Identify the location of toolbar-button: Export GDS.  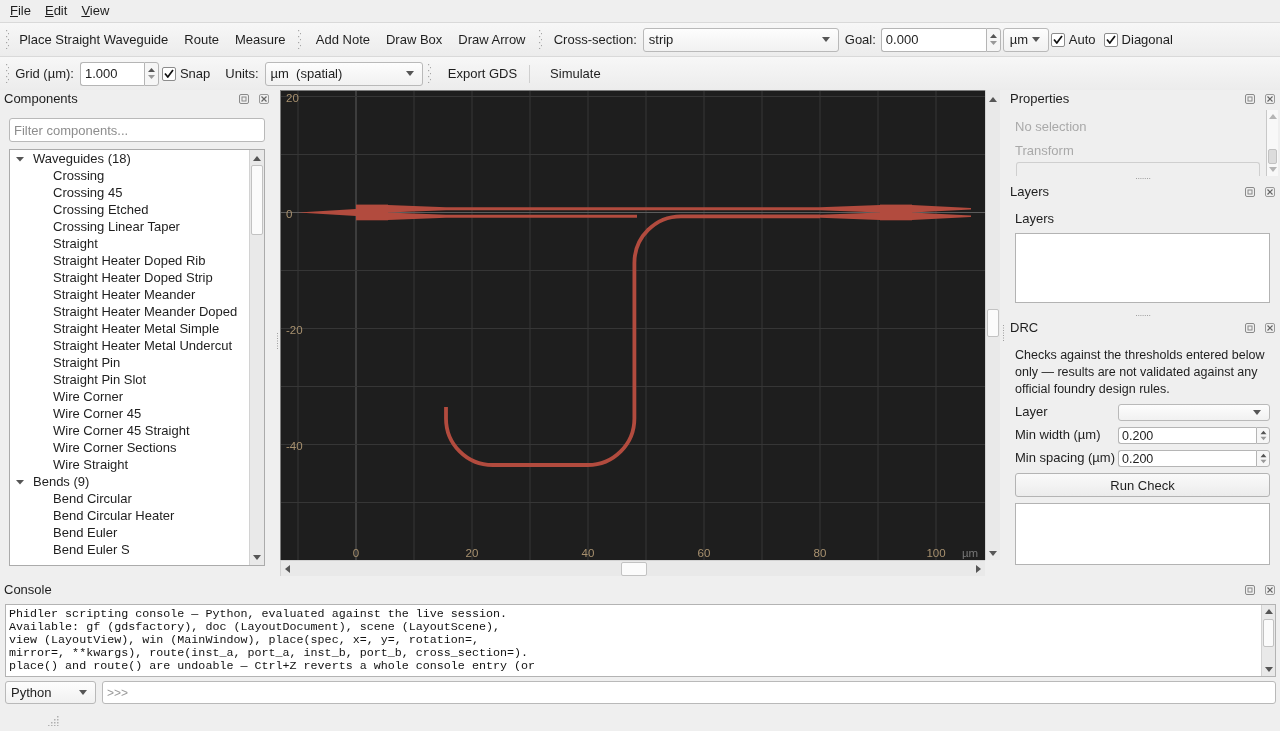
(482, 73).